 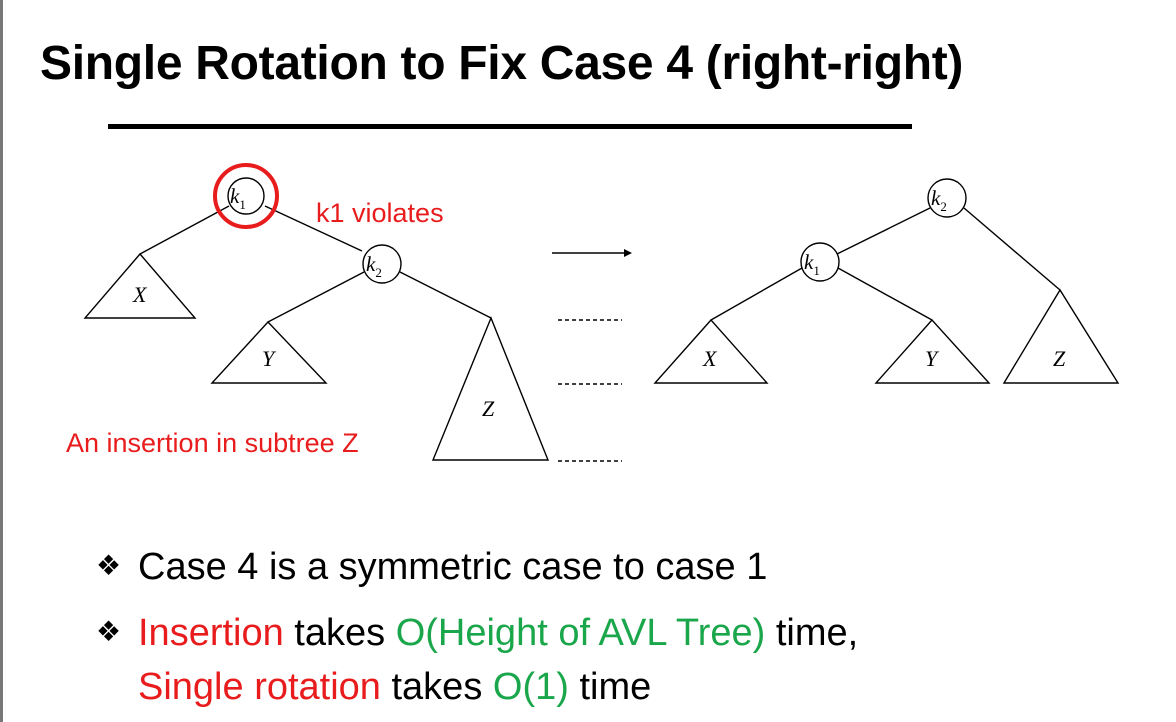 What do you see at coordinates (812, 633) in the screenshot?
I see `bullet-text: time,` at bounding box center [812, 633].